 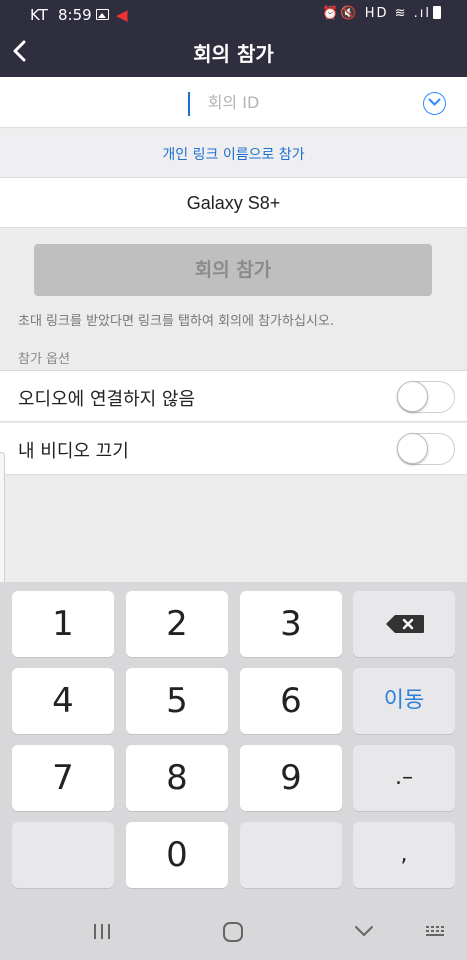 I want to click on option-row-no-audio: 오디오에 연결하지 않음, so click(x=233, y=396).